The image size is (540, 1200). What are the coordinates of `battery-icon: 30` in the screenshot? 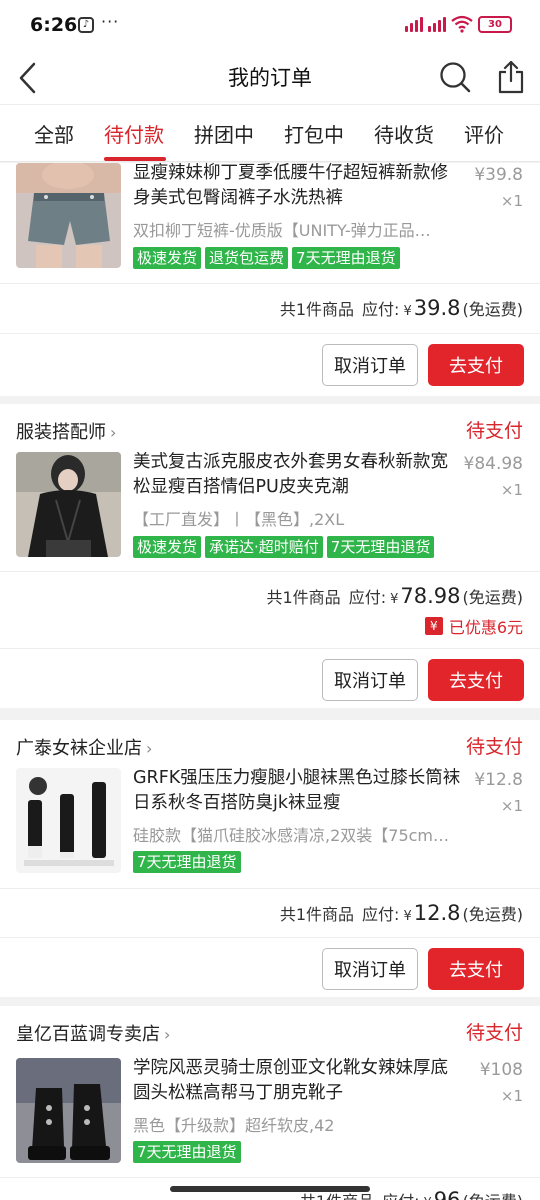 It's located at (495, 24).